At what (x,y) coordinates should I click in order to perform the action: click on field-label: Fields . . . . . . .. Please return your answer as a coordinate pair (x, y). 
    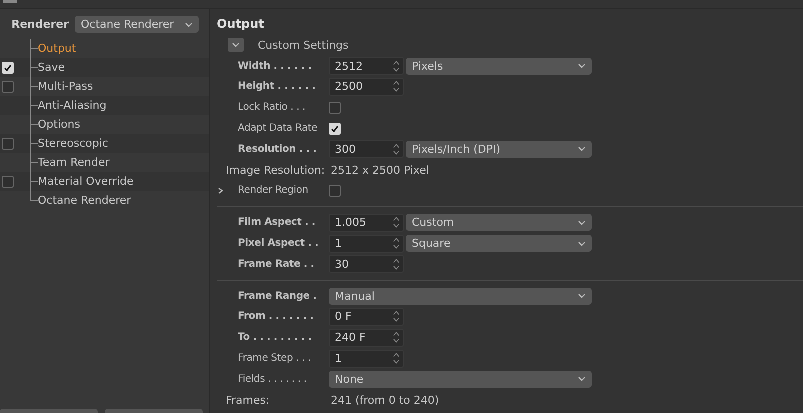
    Looking at the image, I should click on (272, 379).